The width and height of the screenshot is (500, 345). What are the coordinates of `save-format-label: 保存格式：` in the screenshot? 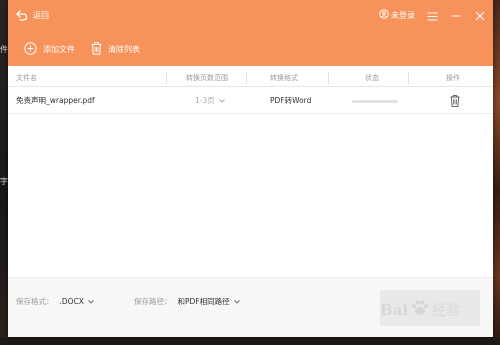 It's located at (35, 301).